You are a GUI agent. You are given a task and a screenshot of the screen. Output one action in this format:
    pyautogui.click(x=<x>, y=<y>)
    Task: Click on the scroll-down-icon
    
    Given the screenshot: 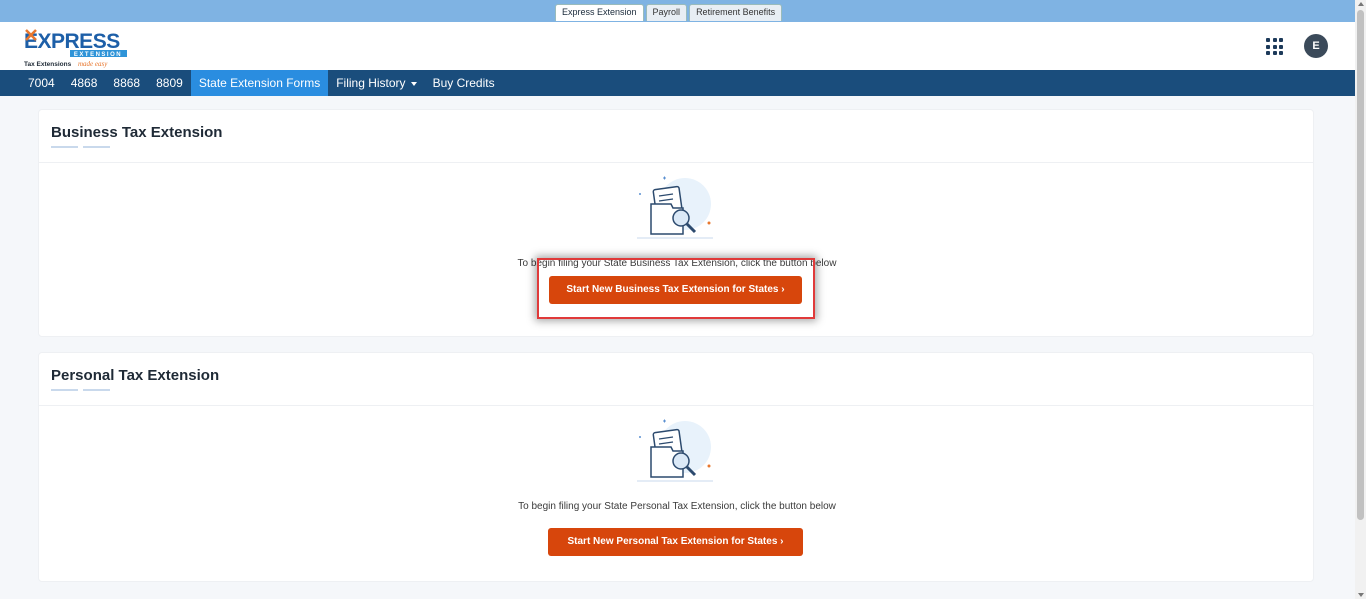 What is the action you would take?
    pyautogui.click(x=1361, y=595)
    